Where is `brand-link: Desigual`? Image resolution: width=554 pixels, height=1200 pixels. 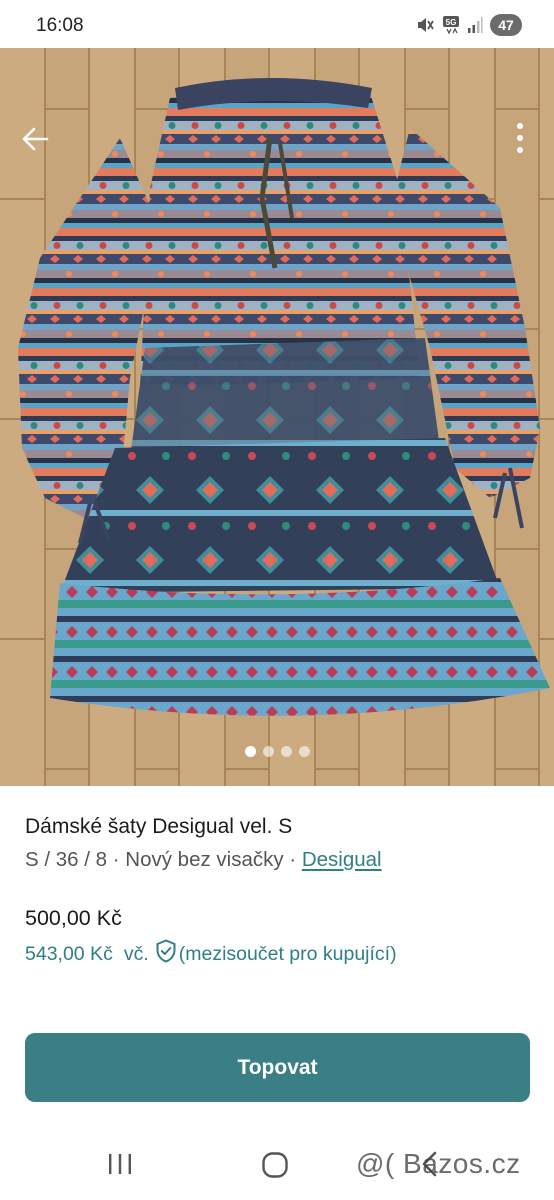
brand-link: Desigual is located at coordinates (342, 859).